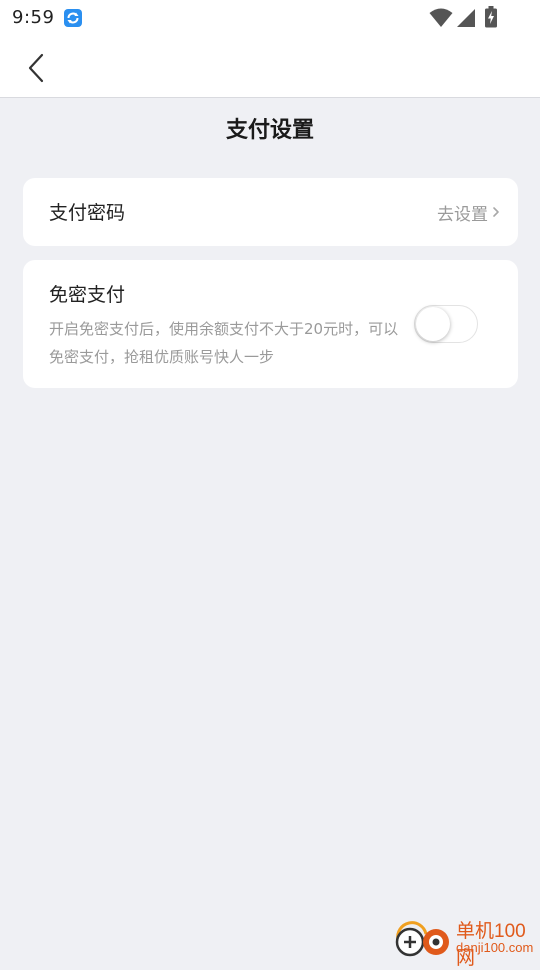 The width and height of the screenshot is (540, 970). What do you see at coordinates (73, 18) in the screenshot?
I see `app-notification-icon` at bounding box center [73, 18].